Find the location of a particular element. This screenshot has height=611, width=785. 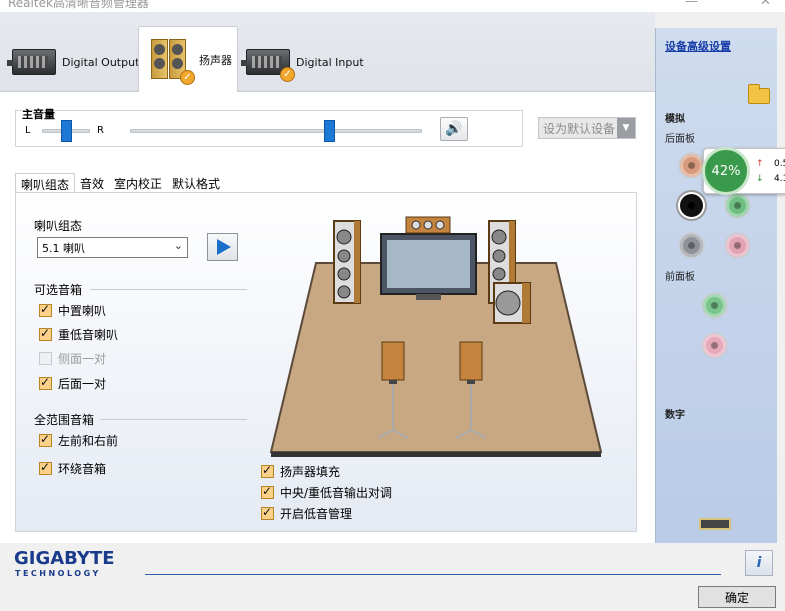

ok-button: 确定 is located at coordinates (737, 597).